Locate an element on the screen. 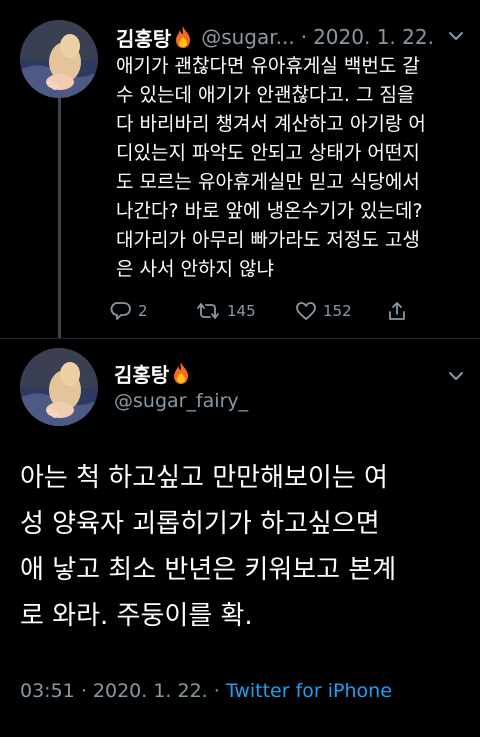  author-name-row: 김홍탕 is located at coordinates (156, 373).